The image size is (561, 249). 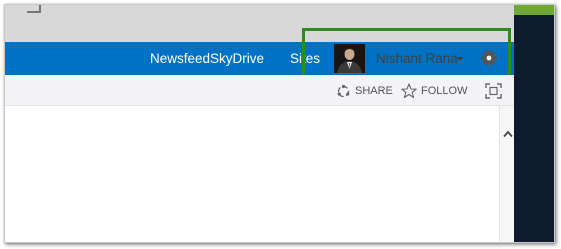 What do you see at coordinates (534, 10) in the screenshot?
I see `accent-bar` at bounding box center [534, 10].